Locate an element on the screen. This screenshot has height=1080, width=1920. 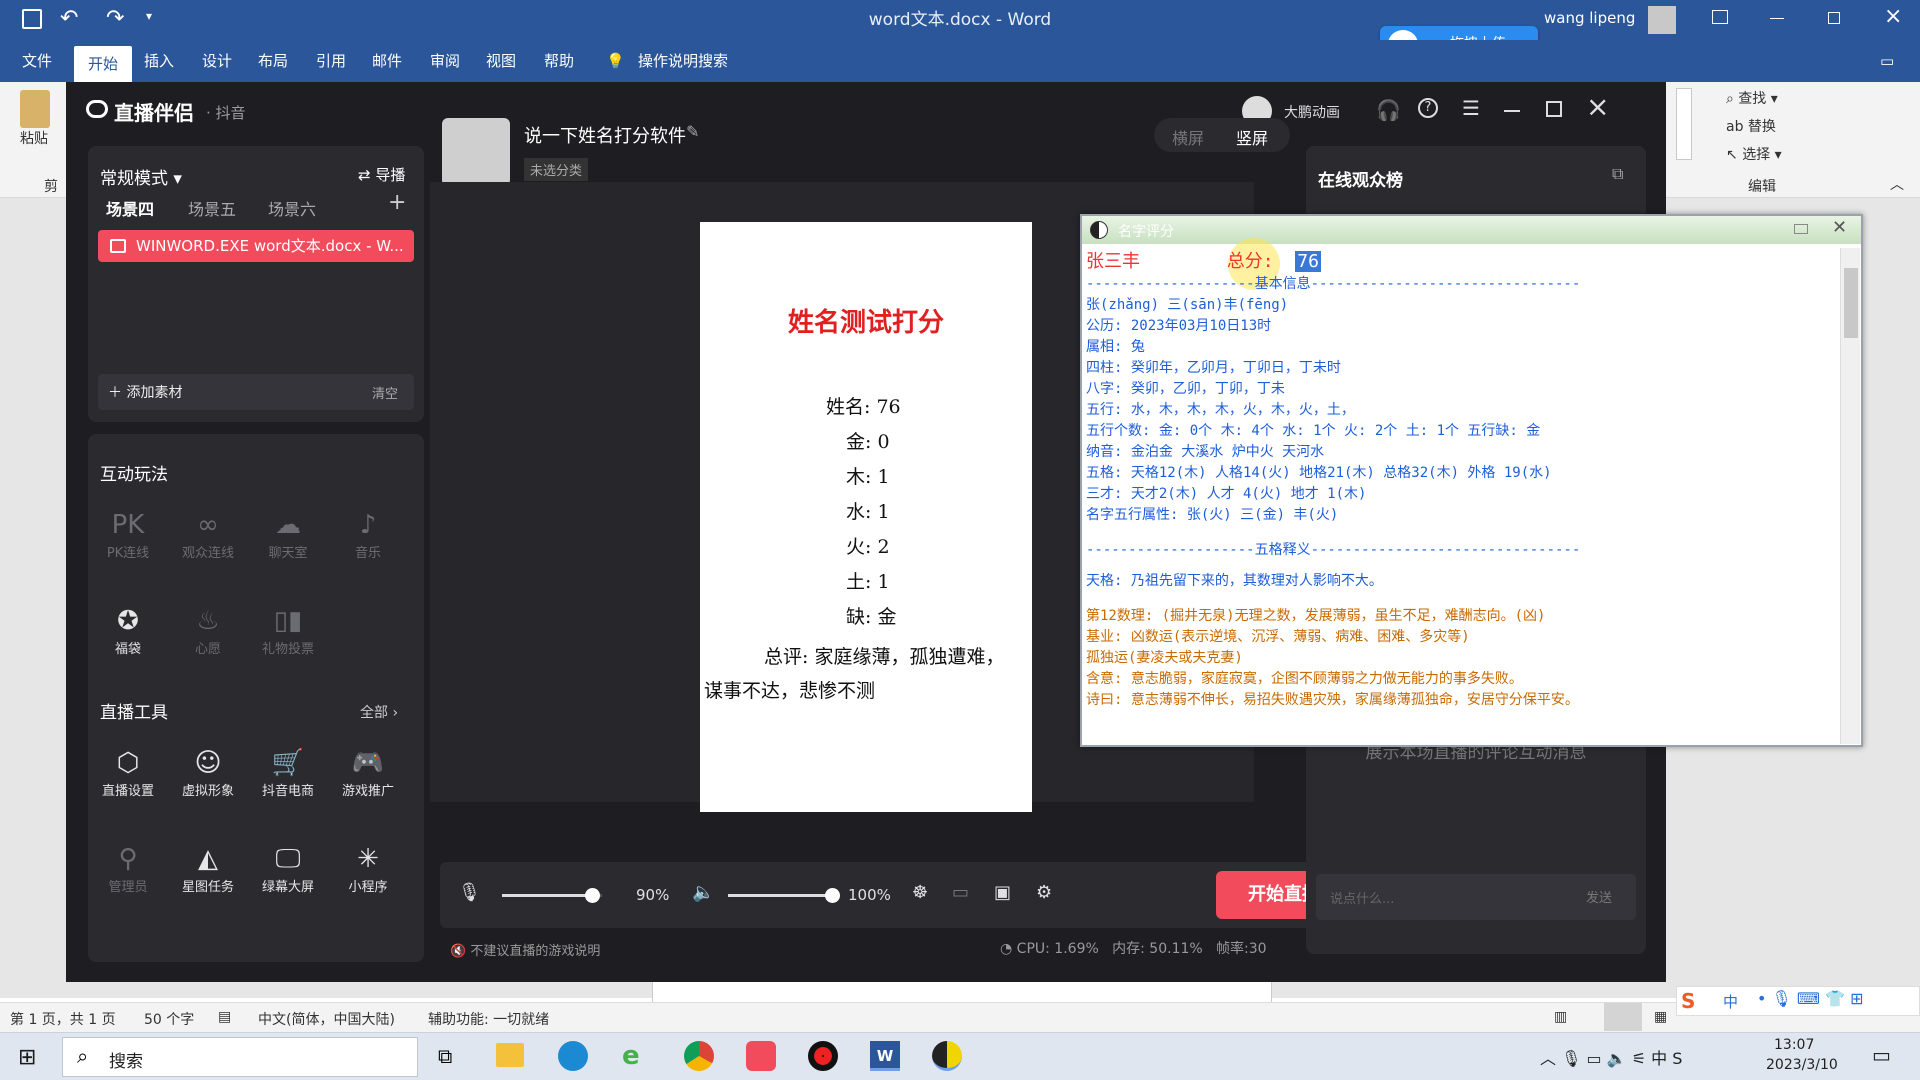
mic-volume-slider is located at coordinates (552, 895).